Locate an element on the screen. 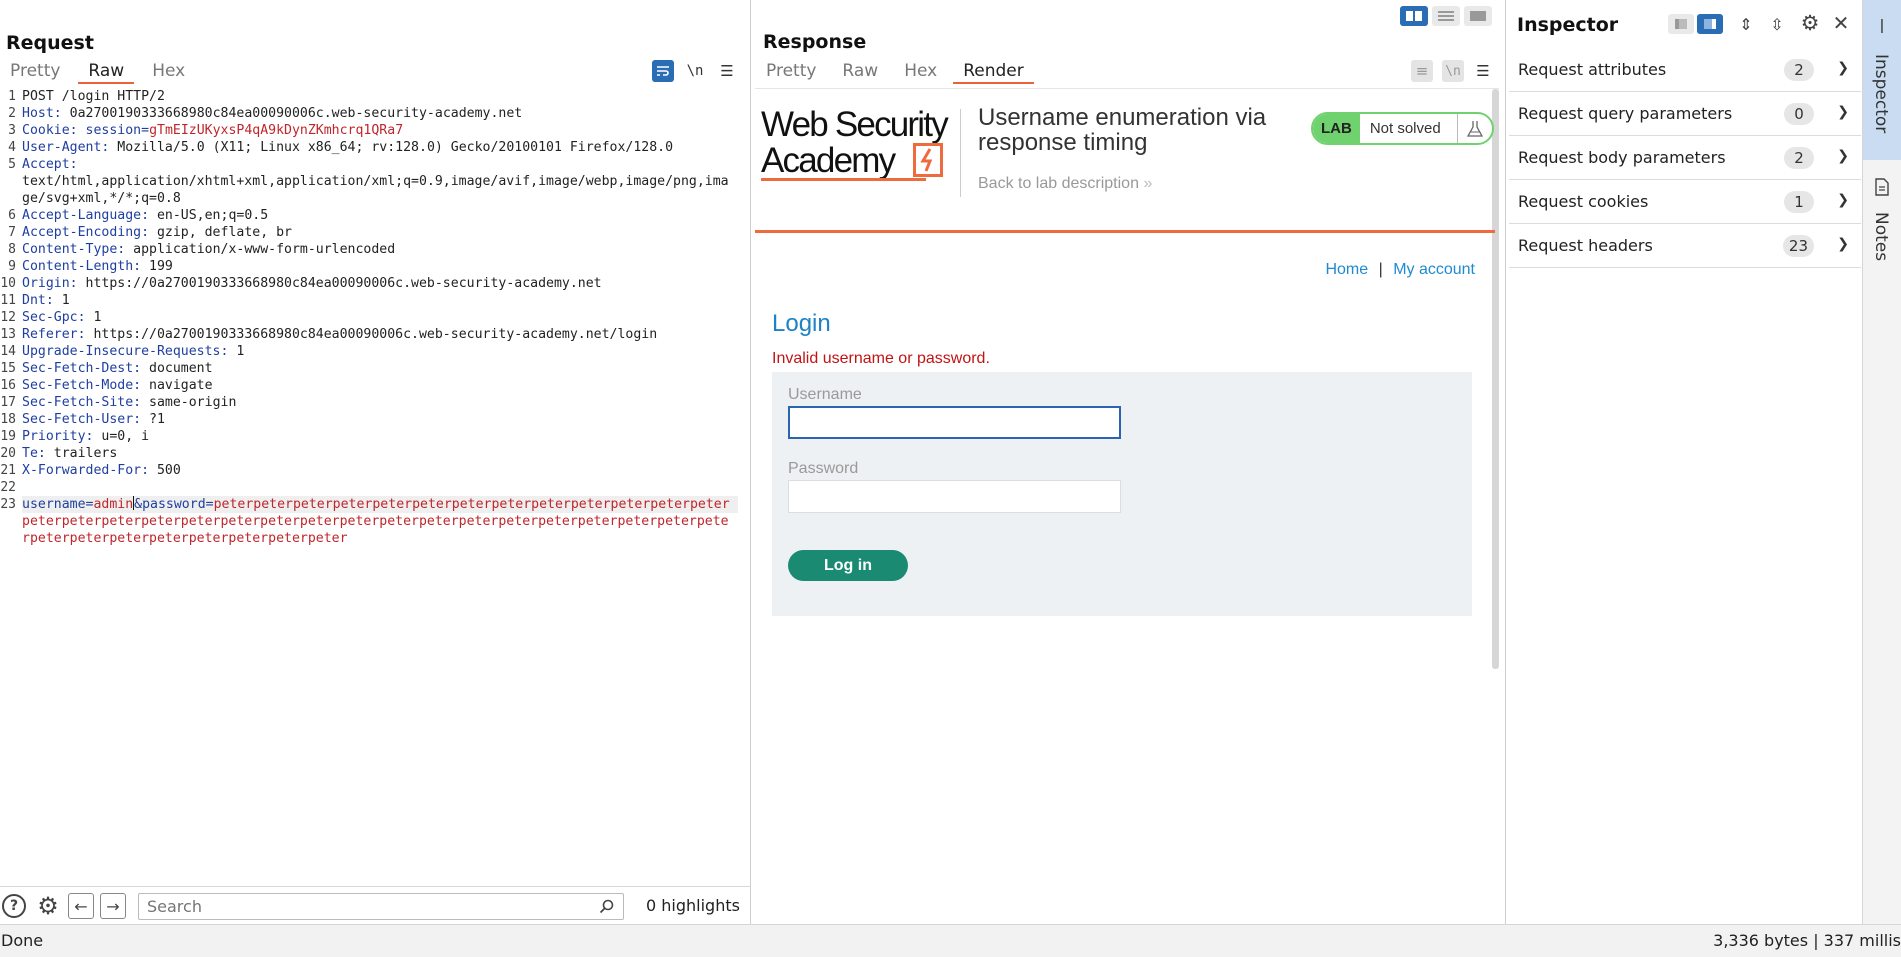 The image size is (1901, 957). request-line: Sec-Fetch-Mode: navigate is located at coordinates (379, 385).